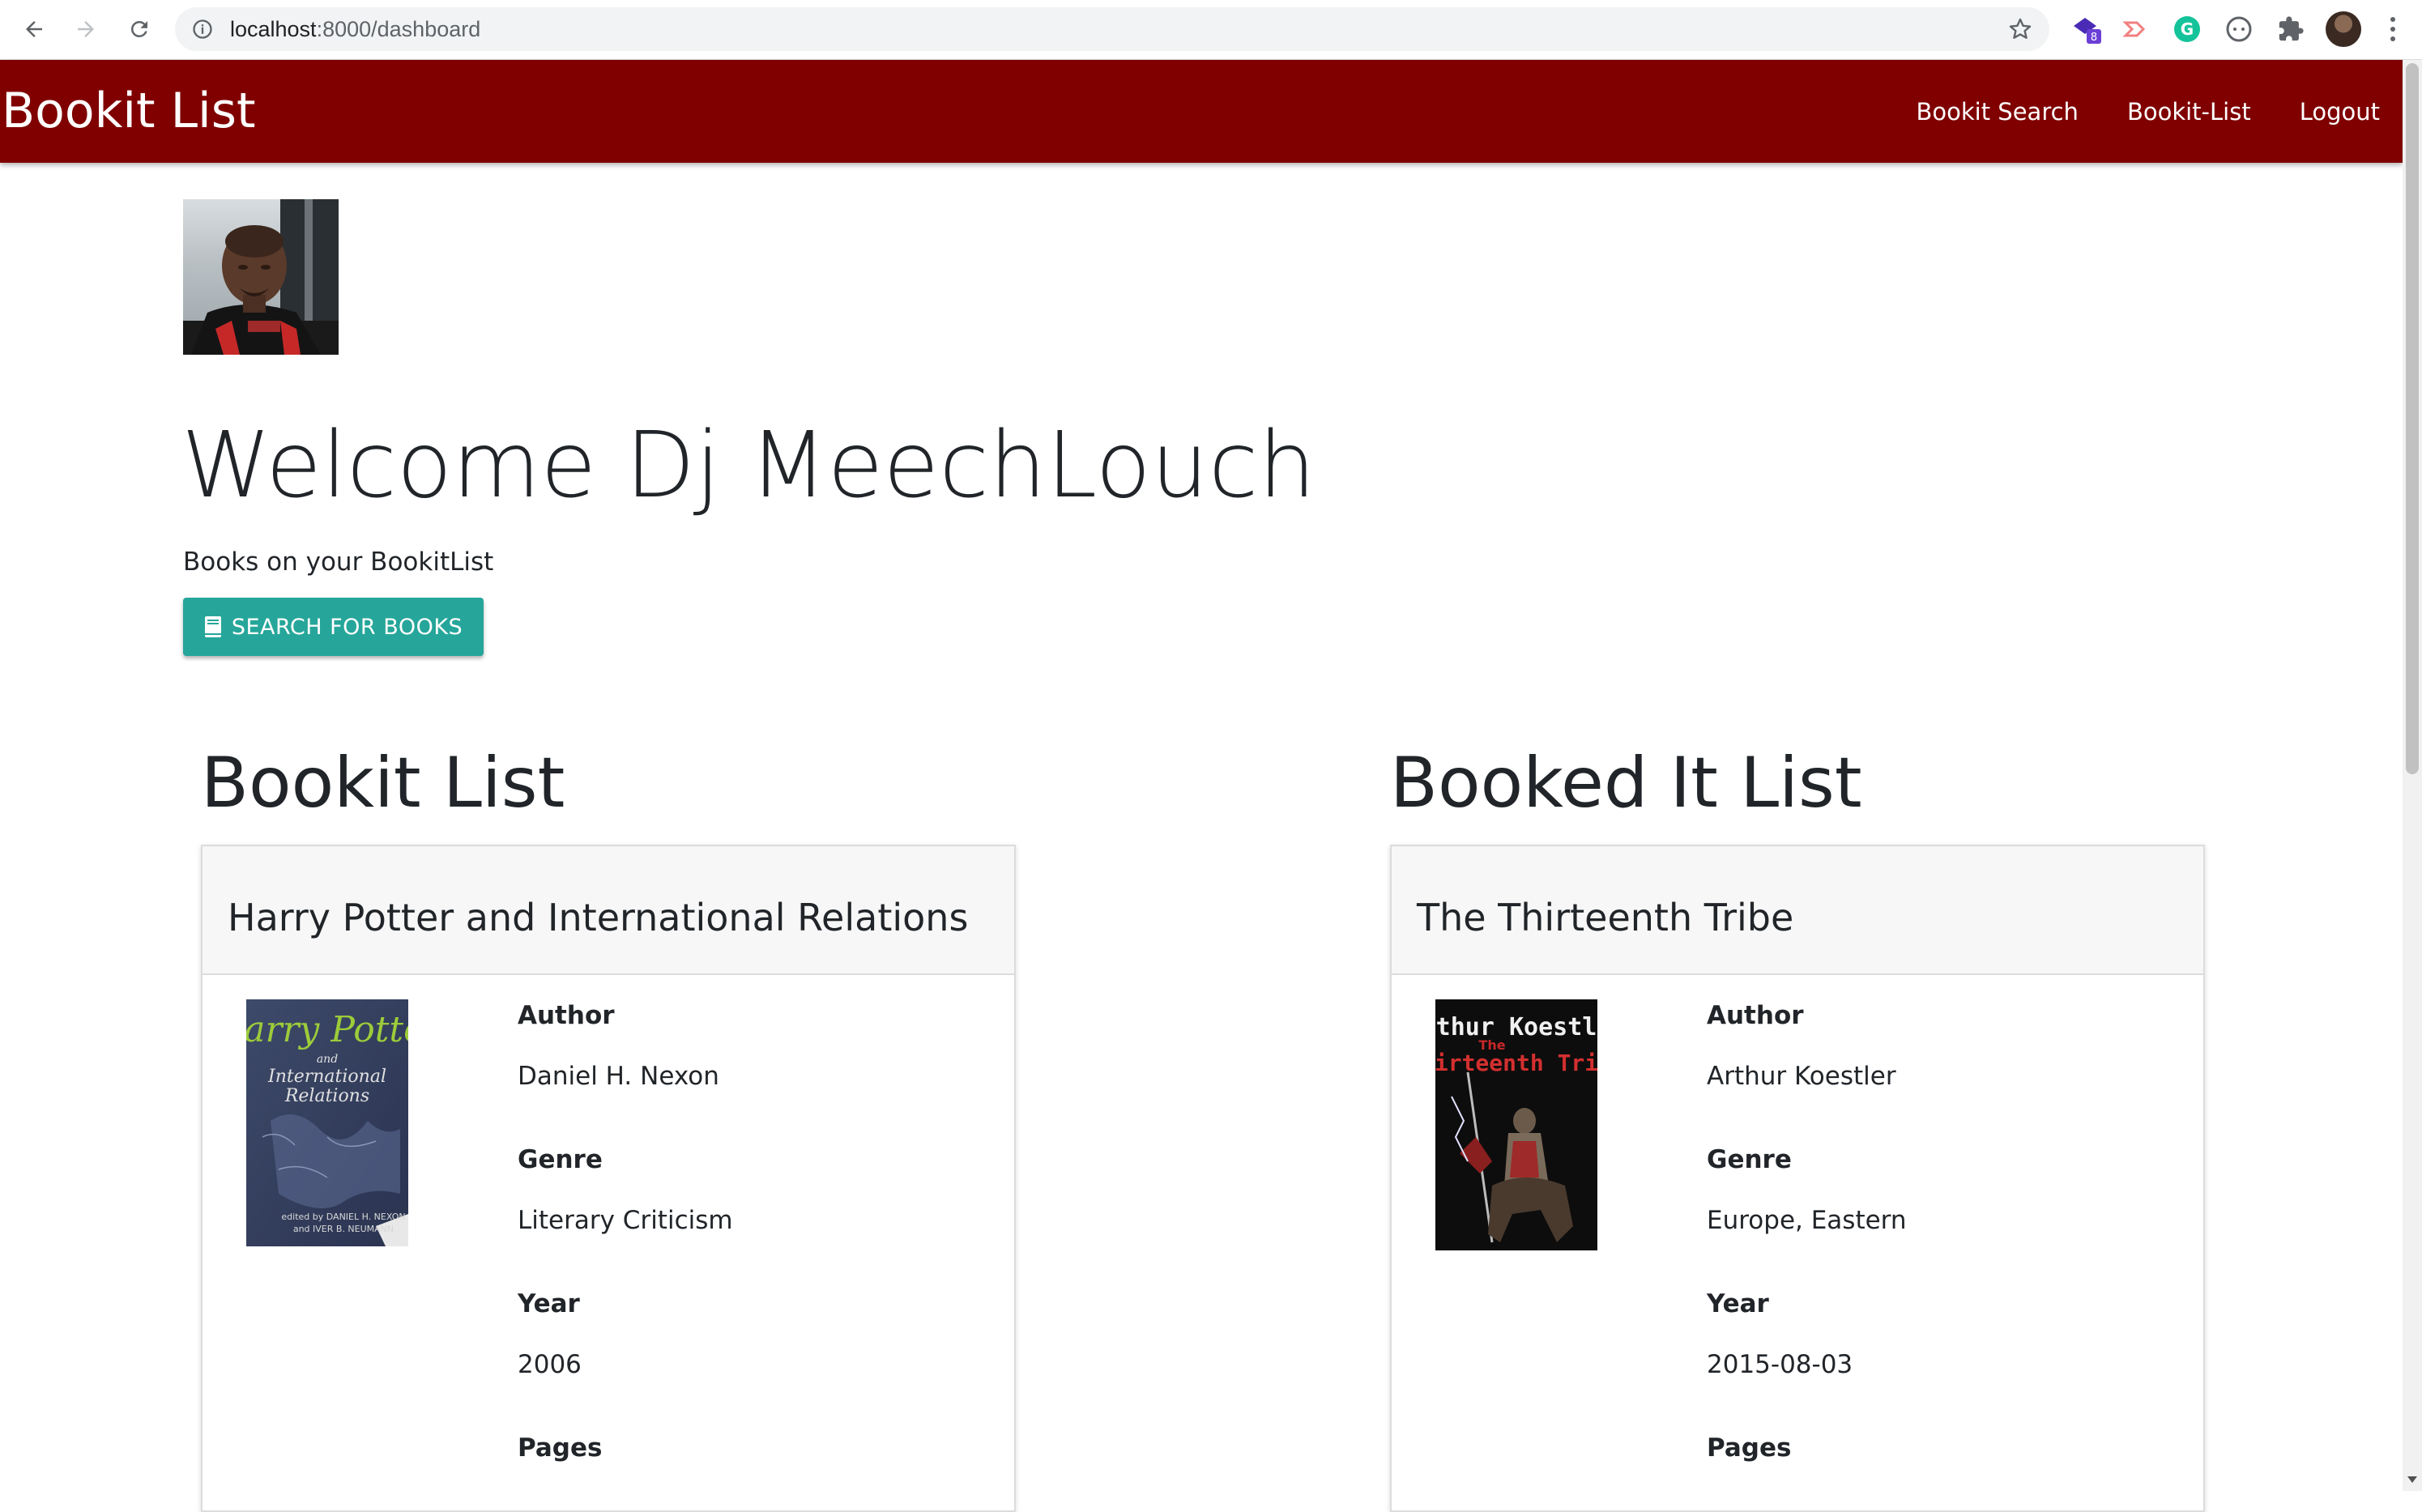 This screenshot has height=1512, width=2422. What do you see at coordinates (261, 277) in the screenshot?
I see `profile-photo` at bounding box center [261, 277].